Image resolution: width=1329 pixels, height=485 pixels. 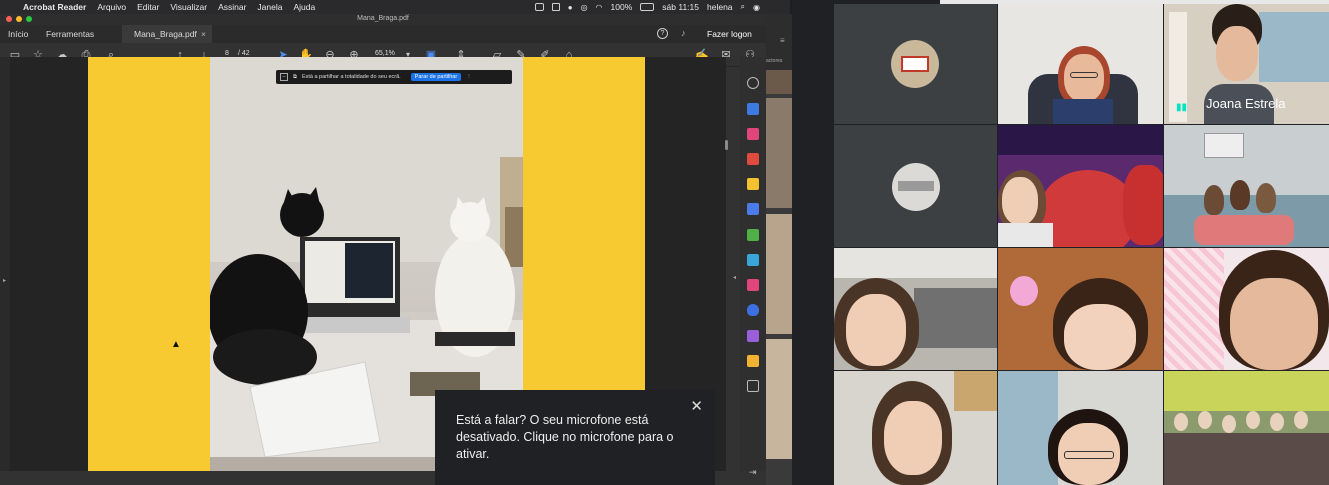 I want to click on top-edge-bar, so click(x=1134, y=2).